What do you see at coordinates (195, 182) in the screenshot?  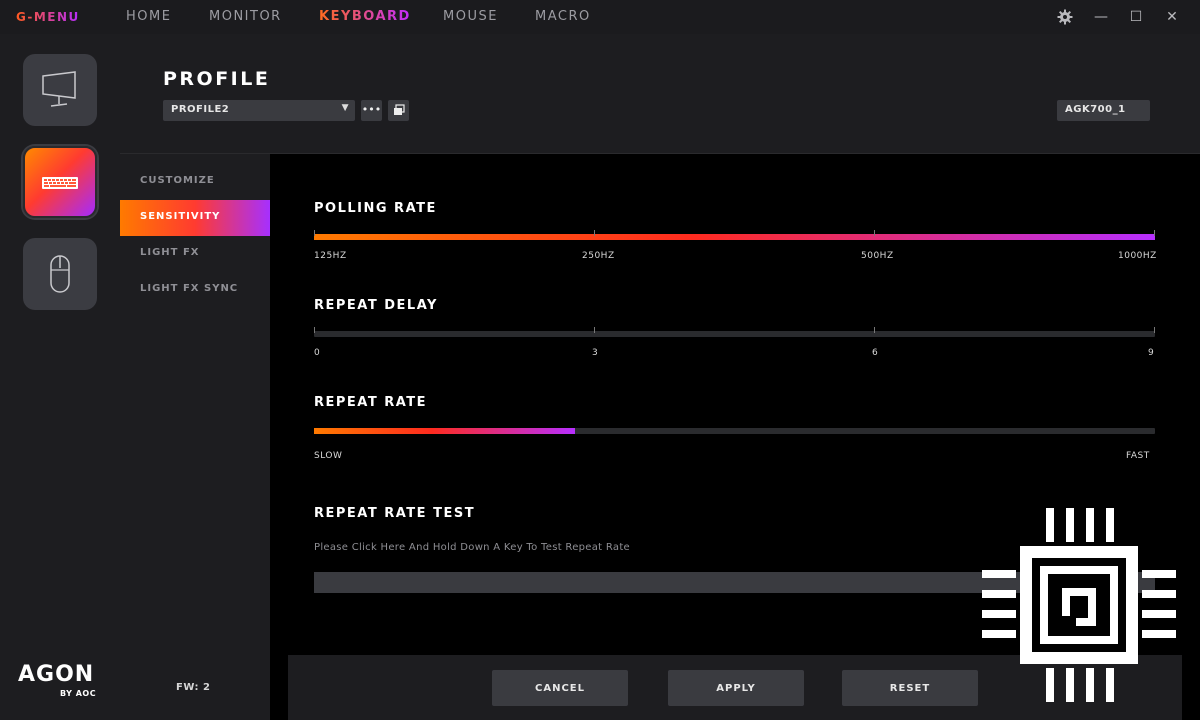 I see `subnav-customize: CUSTOMIZE` at bounding box center [195, 182].